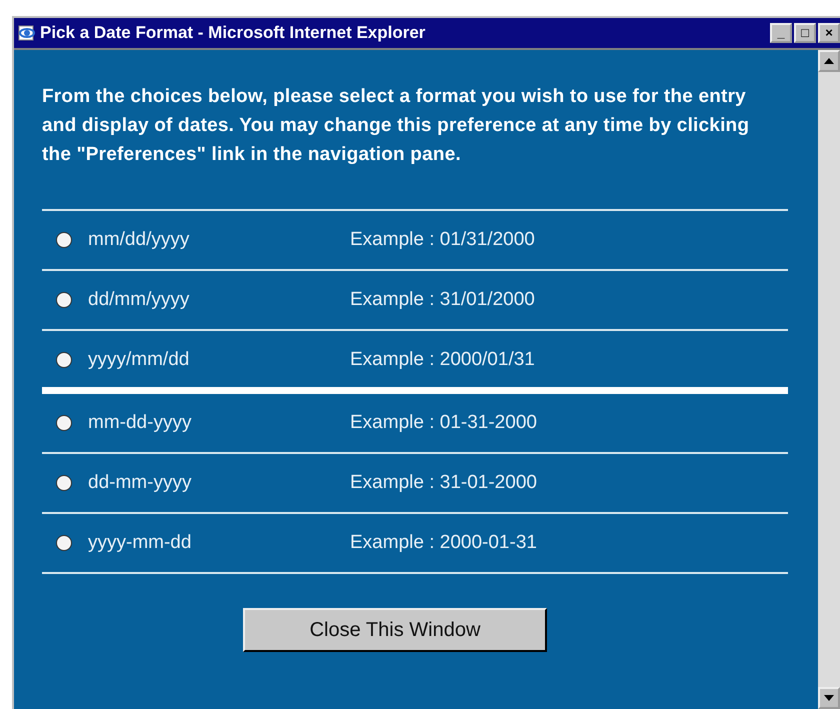  What do you see at coordinates (140, 543) in the screenshot?
I see `format-label: yyyy-mm-dd` at bounding box center [140, 543].